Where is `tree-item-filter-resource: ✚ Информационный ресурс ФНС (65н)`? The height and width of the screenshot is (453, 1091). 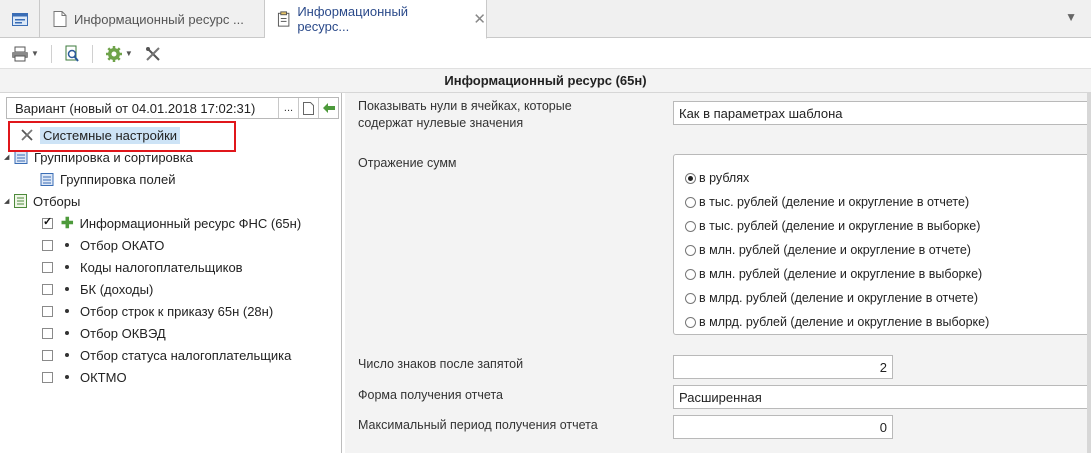 tree-item-filter-resource: ✚ Информационный ресурс ФНС (65н) is located at coordinates (171, 223).